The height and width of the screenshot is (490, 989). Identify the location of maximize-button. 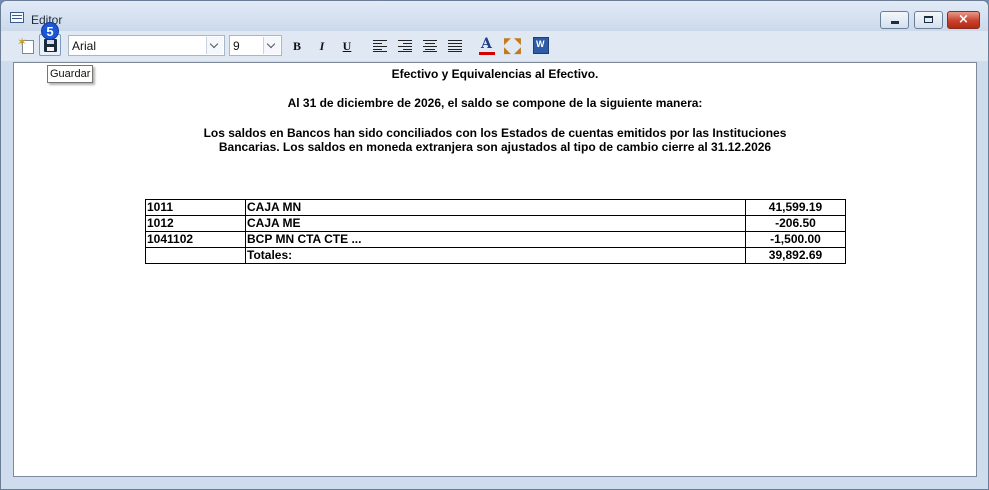
(928, 20).